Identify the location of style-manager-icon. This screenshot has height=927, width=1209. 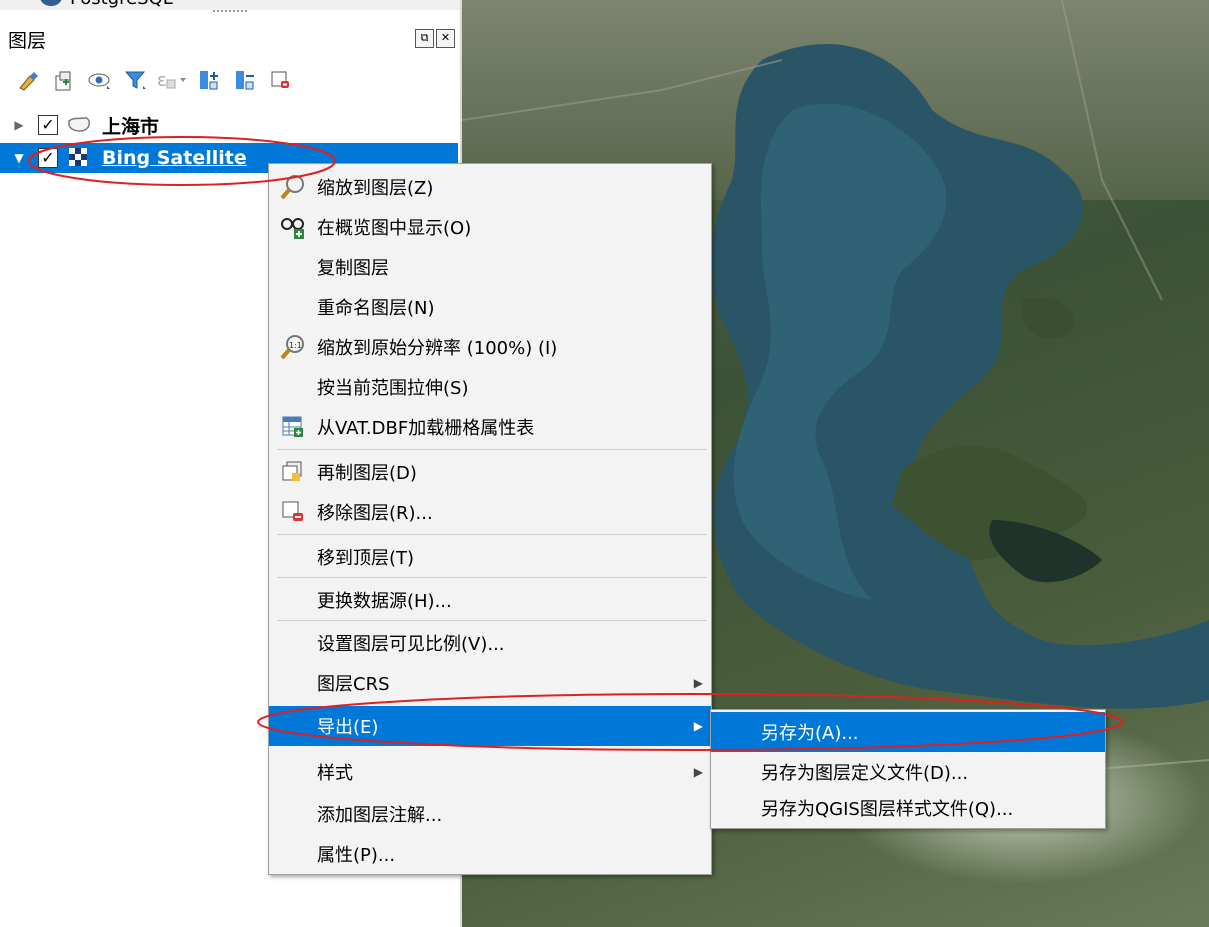
(28, 80).